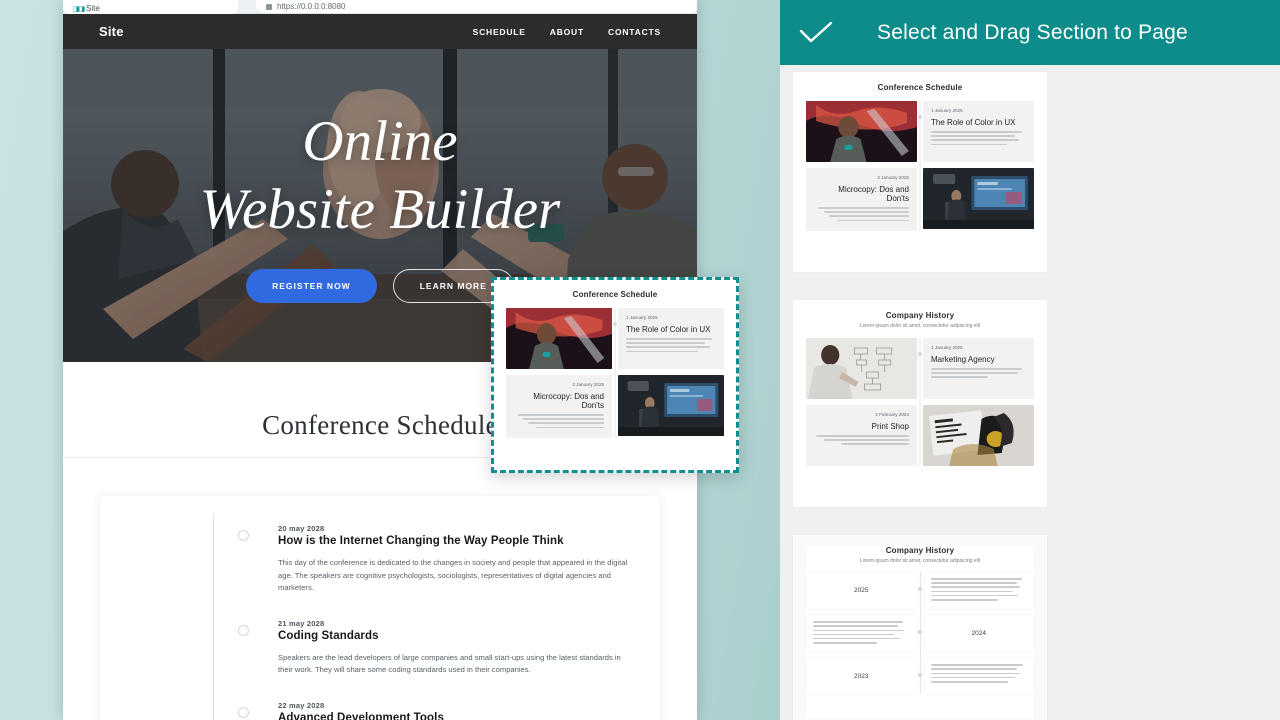 The height and width of the screenshot is (720, 1280). Describe the element at coordinates (890, 426) in the screenshot. I see `thumbnail-item-title: Print Shop` at that location.